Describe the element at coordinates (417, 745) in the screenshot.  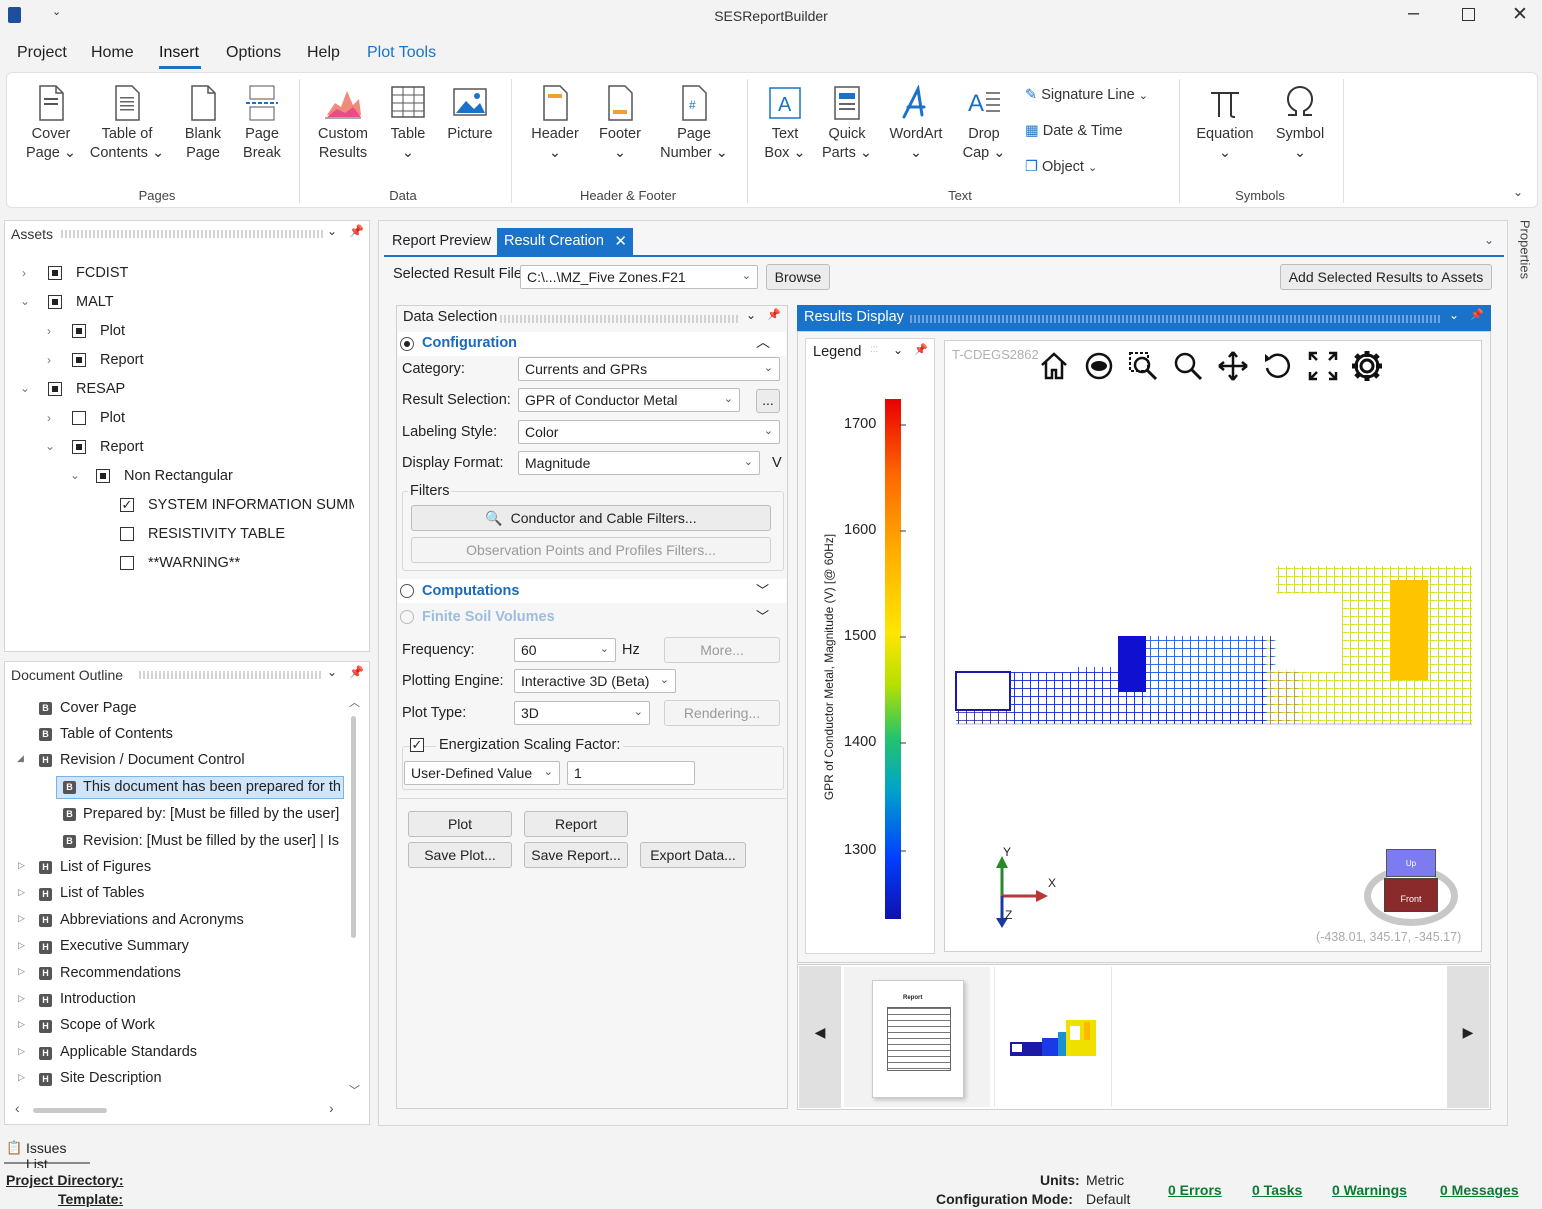
I see `esf-checkbox: ✓` at that location.